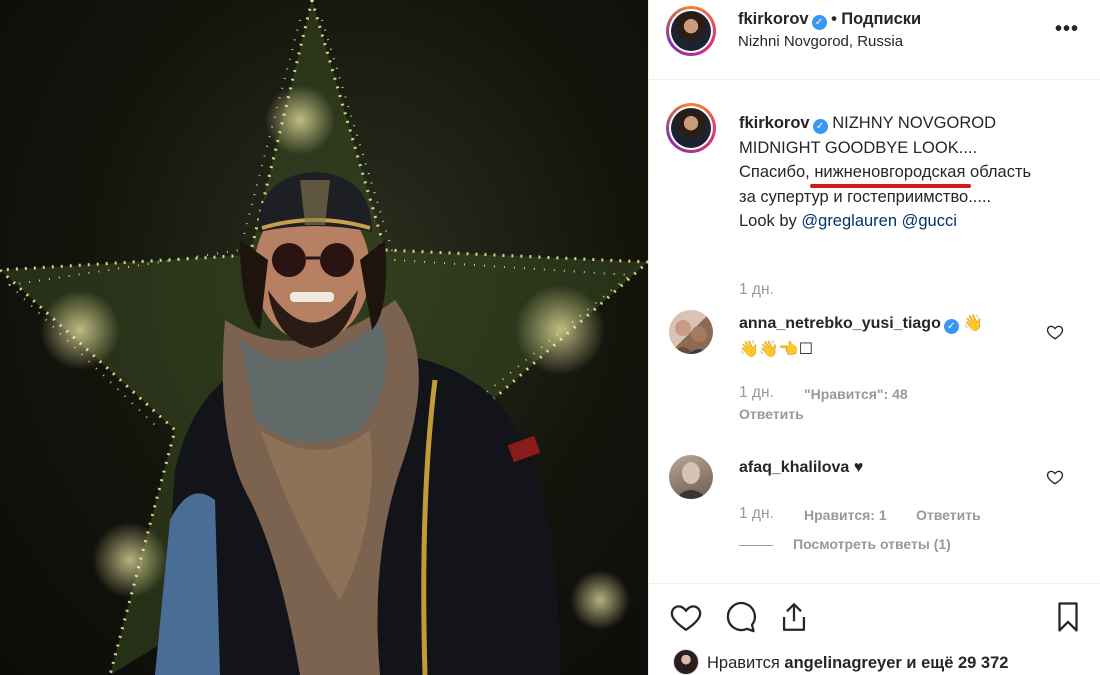  What do you see at coordinates (768, 221) in the screenshot?
I see `caption-look-by: Look by` at bounding box center [768, 221].